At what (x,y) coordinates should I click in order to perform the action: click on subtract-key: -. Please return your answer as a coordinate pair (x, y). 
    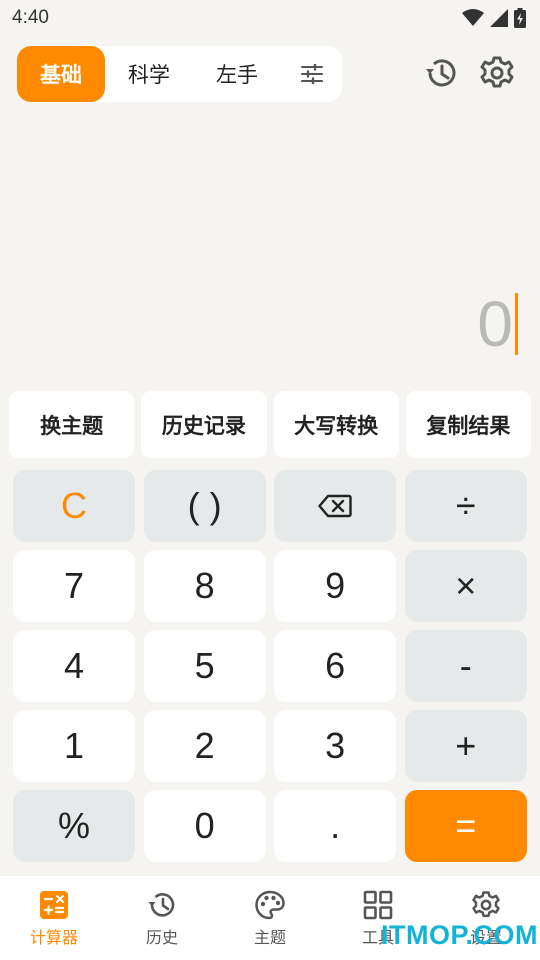
    Looking at the image, I should click on (465, 666).